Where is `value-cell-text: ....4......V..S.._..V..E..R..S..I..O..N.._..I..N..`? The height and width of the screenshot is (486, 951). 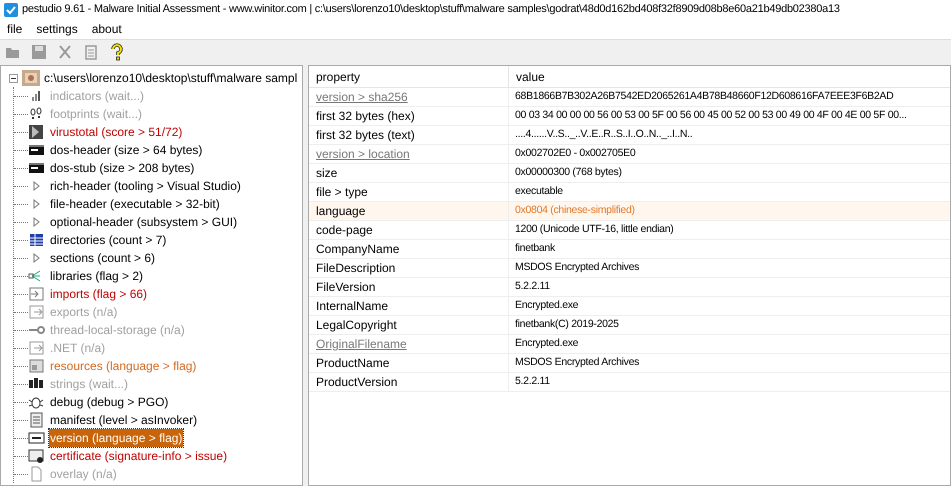
value-cell-text: ....4......V..S.._..V..E..R..S..I..O..N.._..I..N.. is located at coordinates (603, 134).